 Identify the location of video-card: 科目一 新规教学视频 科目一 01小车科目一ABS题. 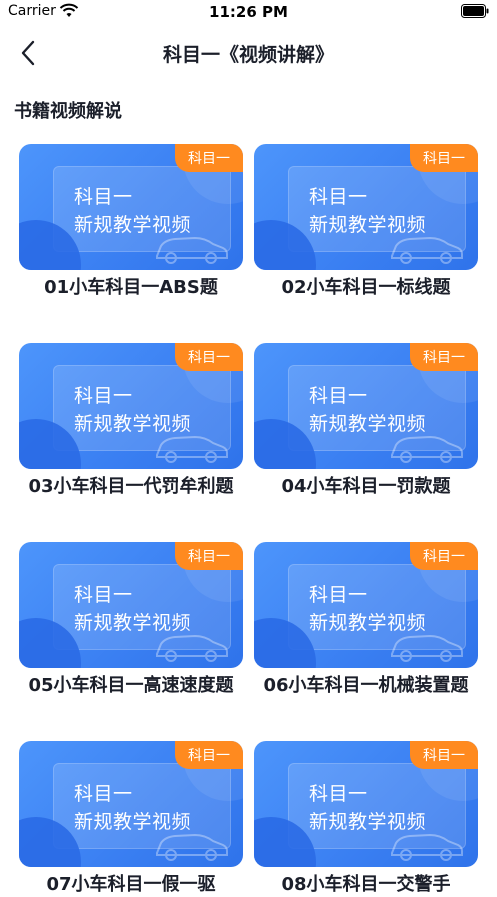
(131, 222).